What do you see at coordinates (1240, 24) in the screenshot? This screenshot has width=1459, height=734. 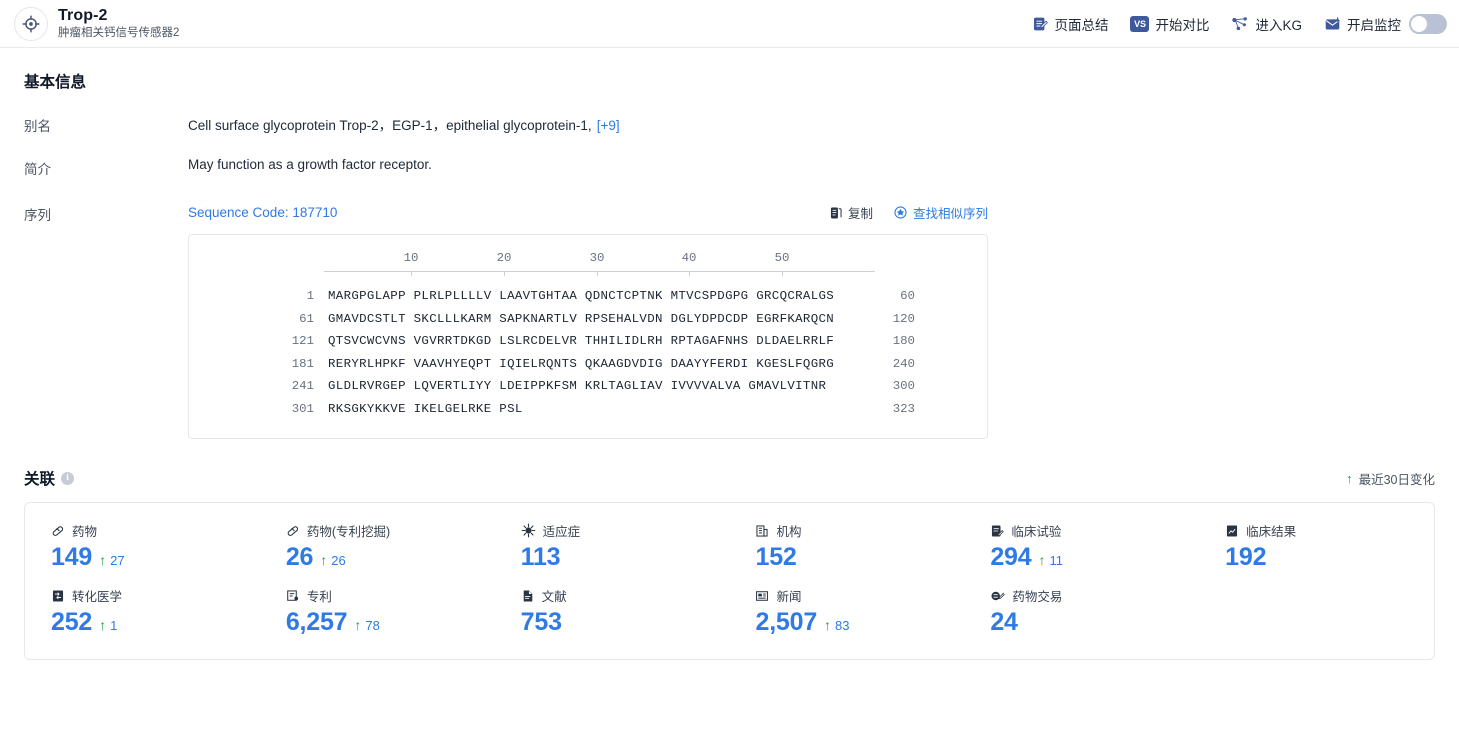 I see `knowledge-graph-icon` at bounding box center [1240, 24].